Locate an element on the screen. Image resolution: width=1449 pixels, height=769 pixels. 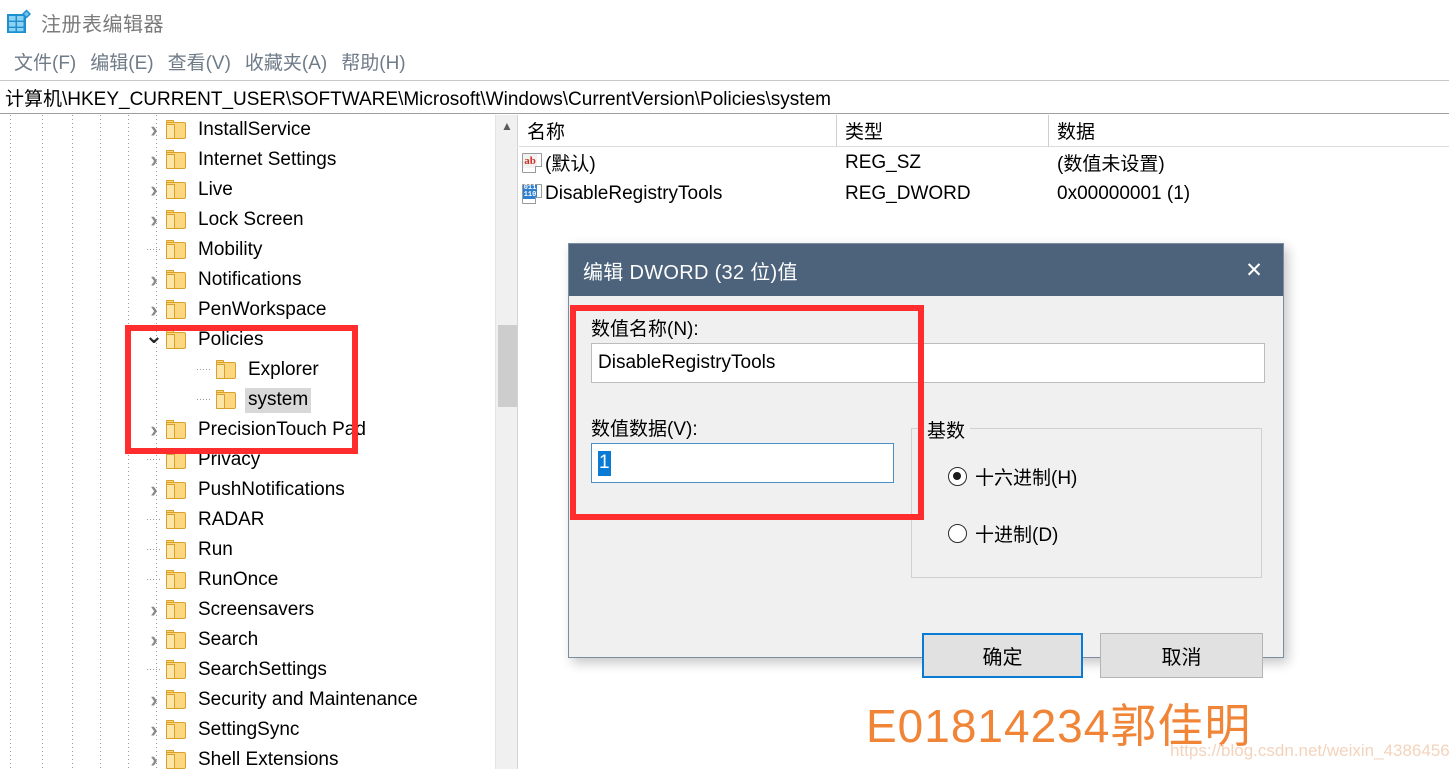
tree-item-label: Explorer is located at coordinates (283, 369).